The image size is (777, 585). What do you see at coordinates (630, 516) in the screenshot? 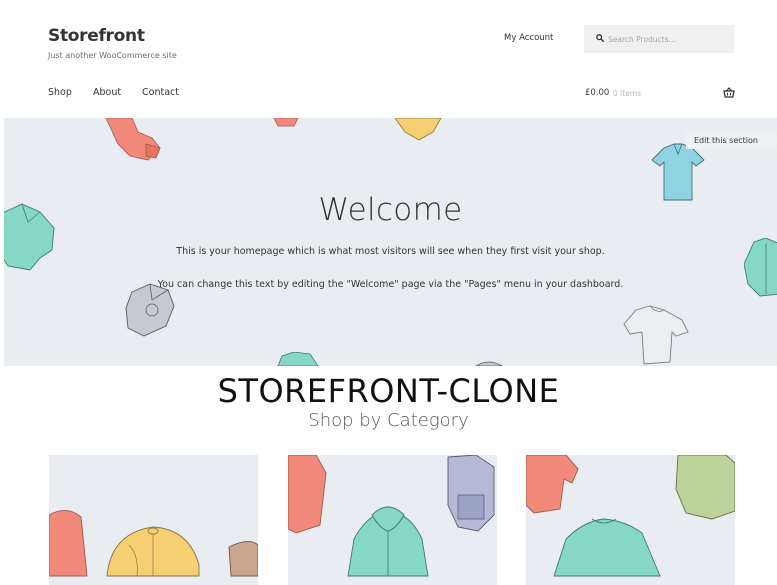
I see `tshirts-illustration` at bounding box center [630, 516].